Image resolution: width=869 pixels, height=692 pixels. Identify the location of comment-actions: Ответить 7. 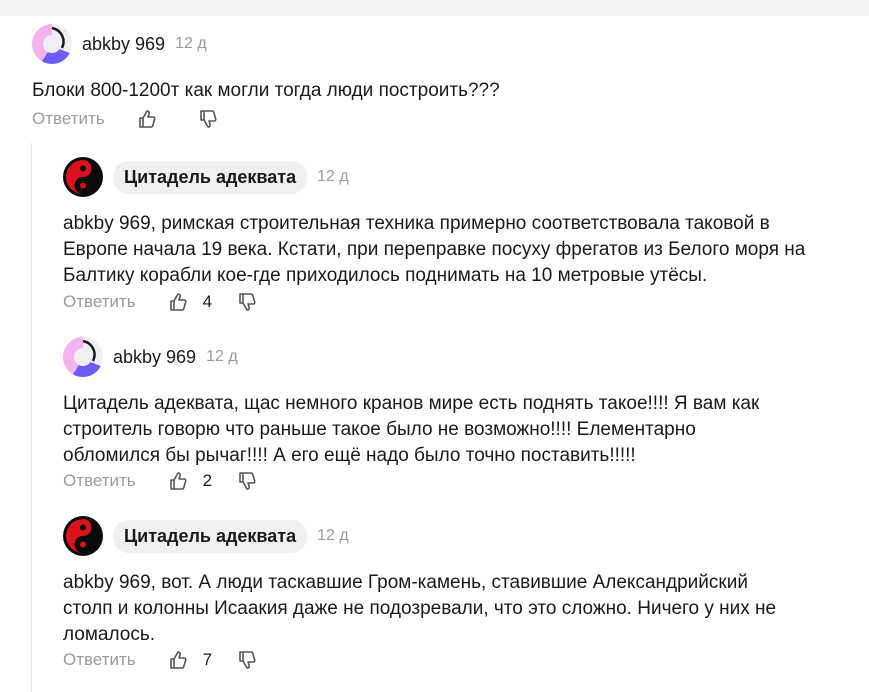
(160, 660).